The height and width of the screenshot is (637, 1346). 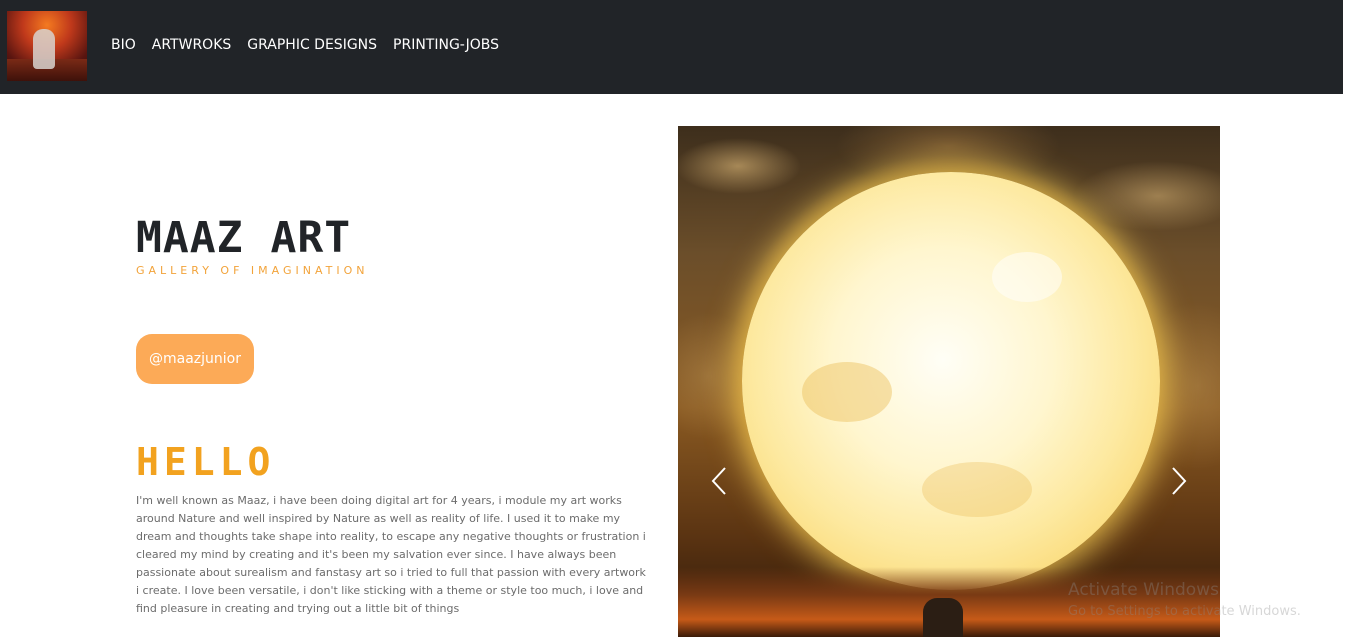 I want to click on logo-figure, so click(x=44, y=49).